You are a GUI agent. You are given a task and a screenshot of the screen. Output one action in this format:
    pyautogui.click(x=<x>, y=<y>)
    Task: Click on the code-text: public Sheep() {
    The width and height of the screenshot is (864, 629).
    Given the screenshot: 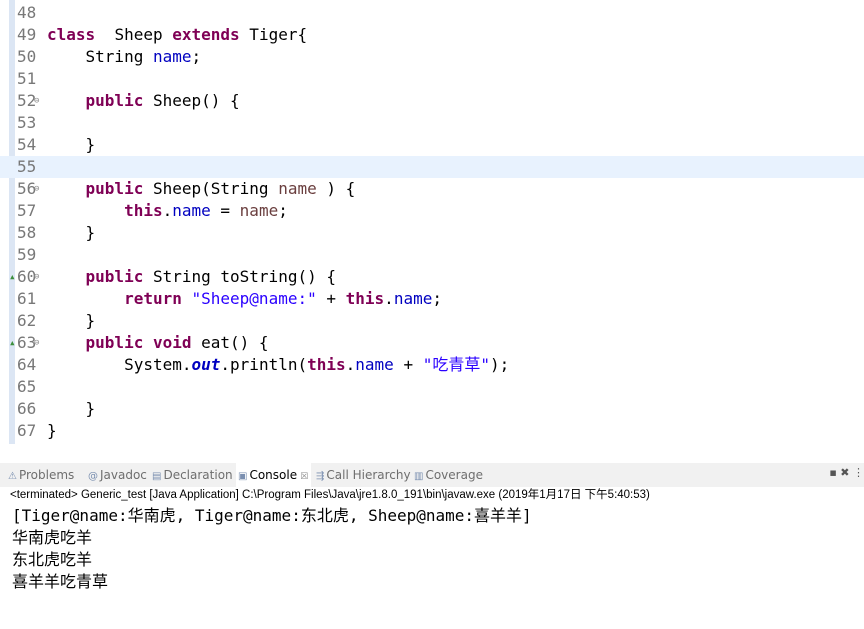 What is the action you would take?
    pyautogui.click(x=162, y=100)
    